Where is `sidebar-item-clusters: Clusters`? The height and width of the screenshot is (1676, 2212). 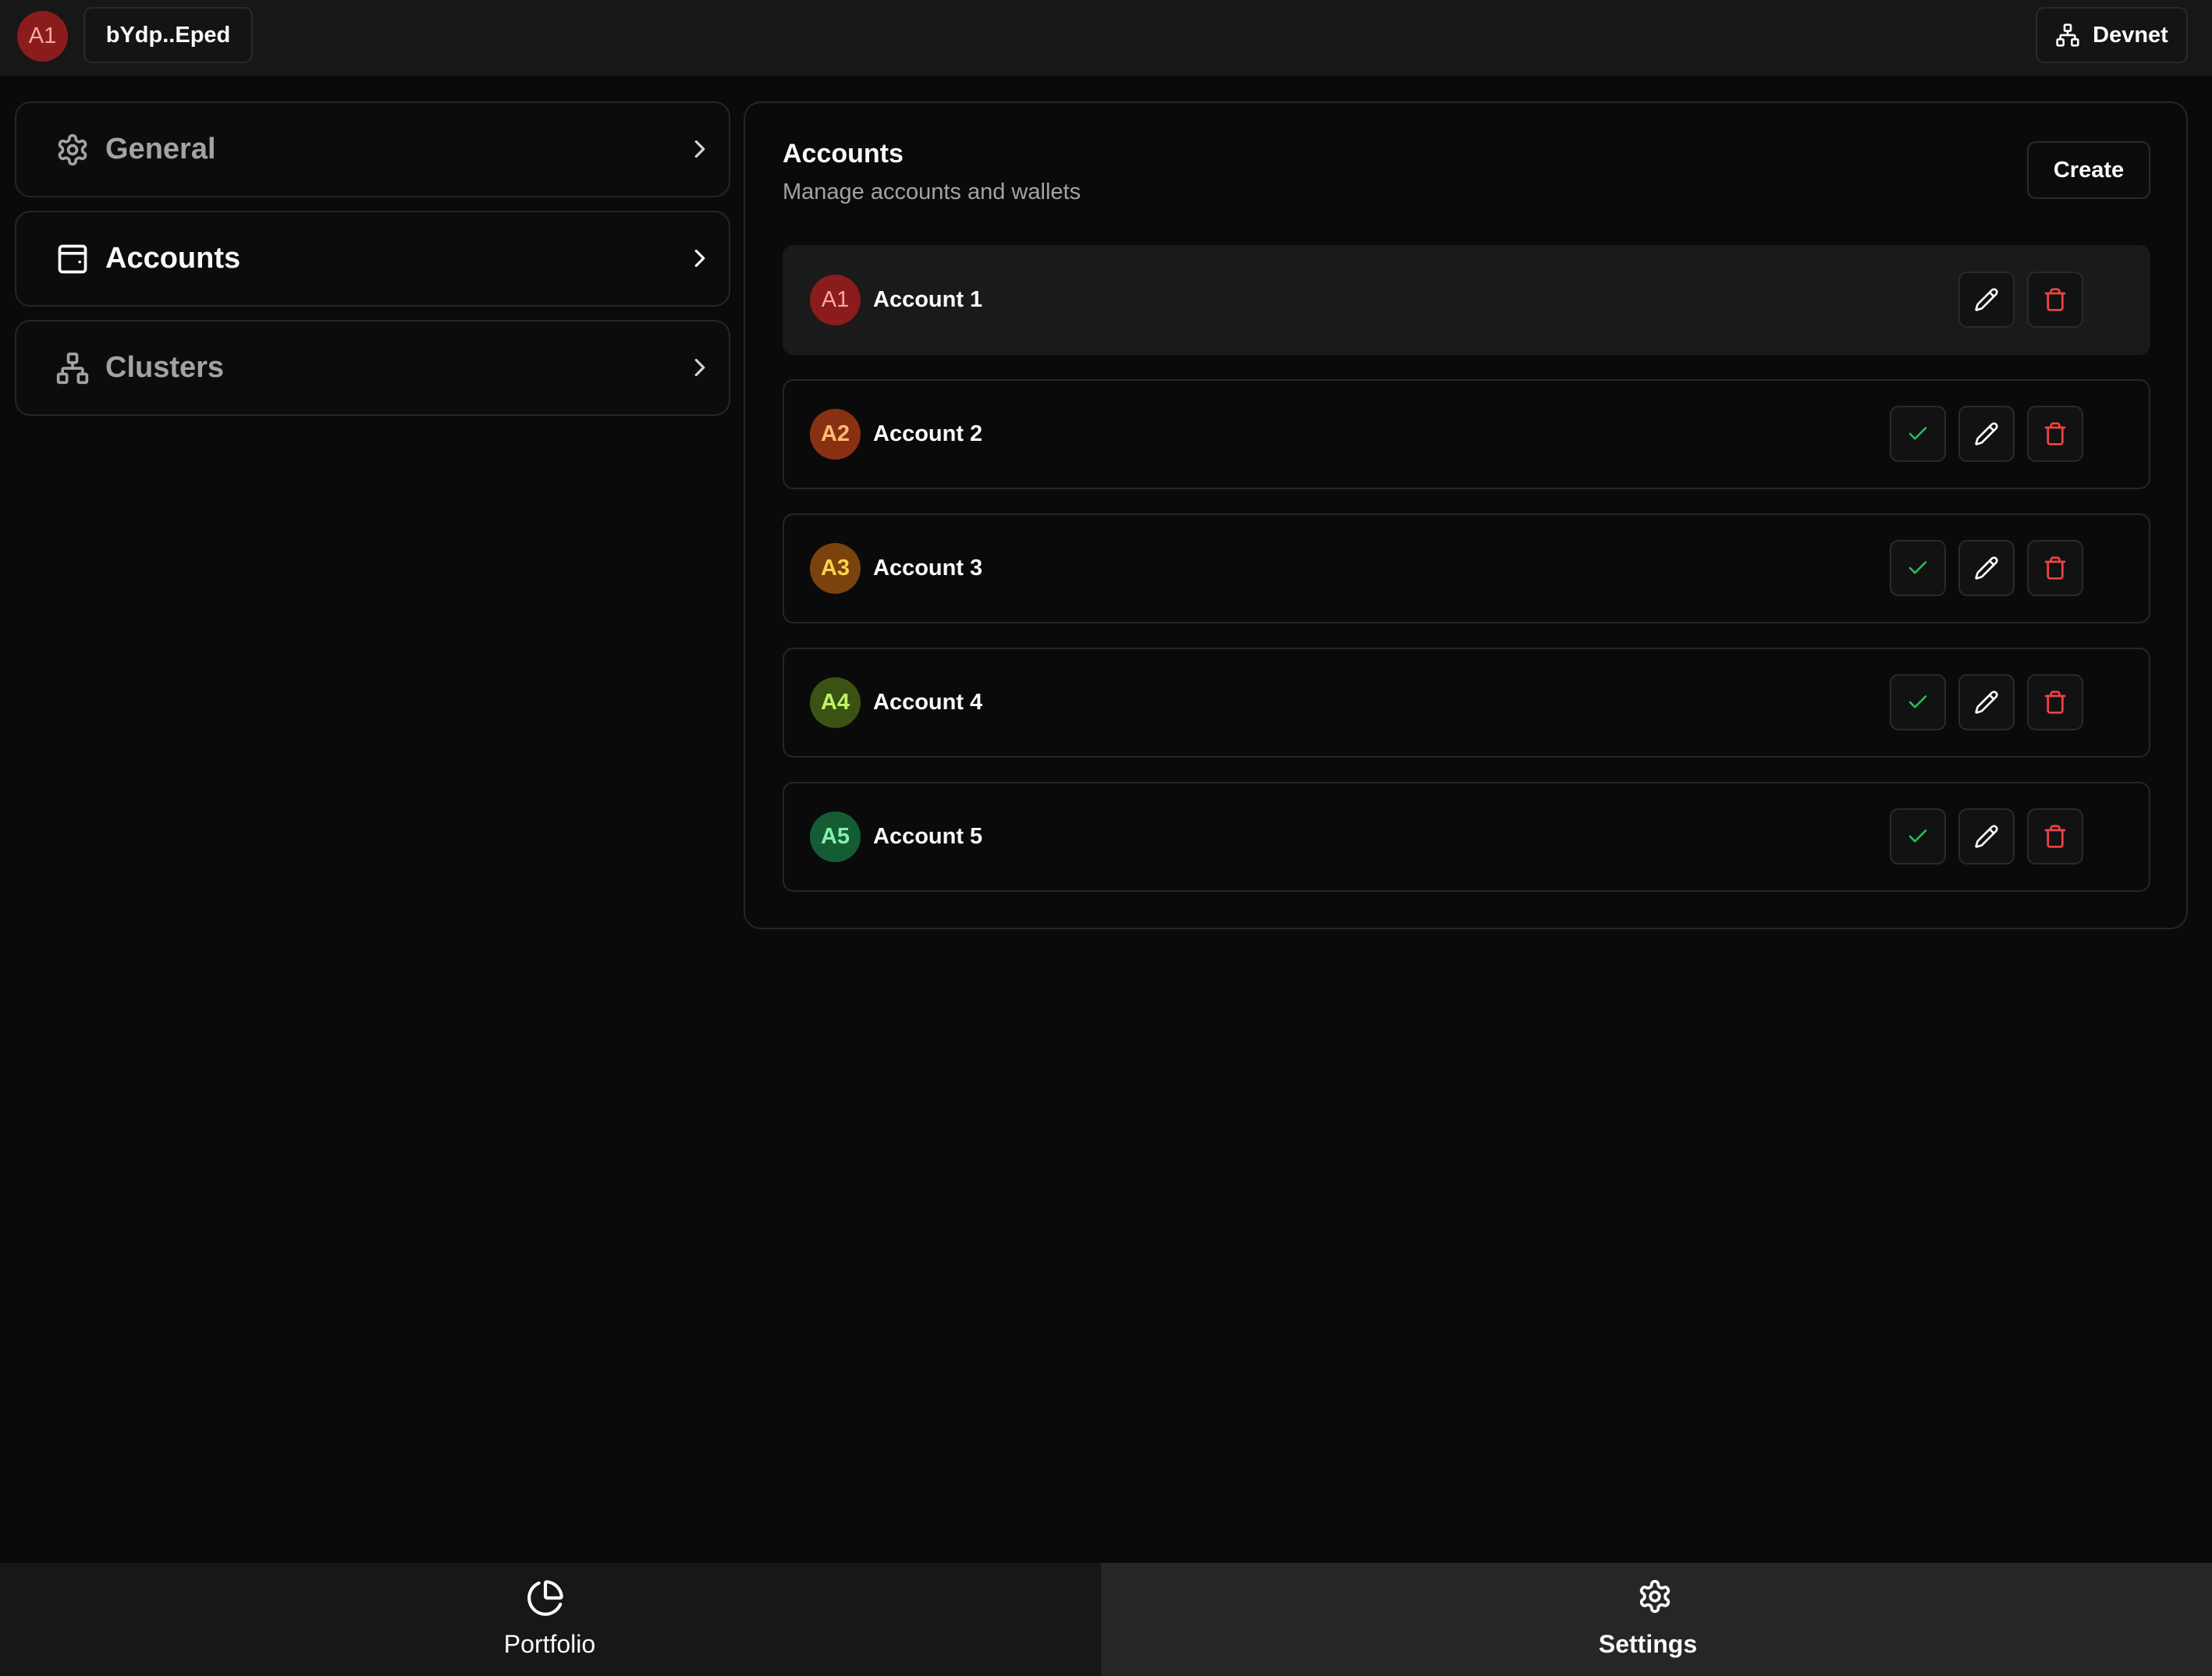 sidebar-item-clusters: Clusters is located at coordinates (372, 368).